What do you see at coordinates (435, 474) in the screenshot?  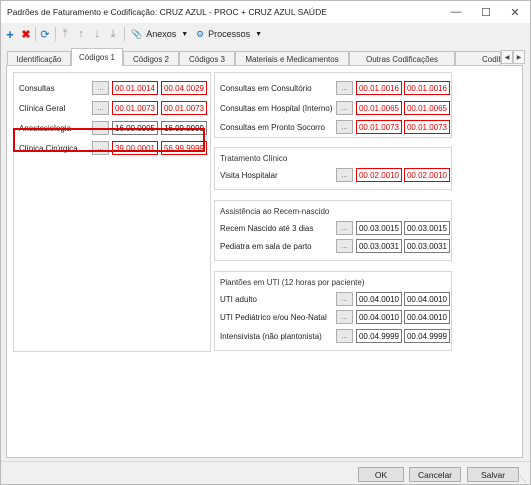 I see `cancel-button: Cancelar` at bounding box center [435, 474].